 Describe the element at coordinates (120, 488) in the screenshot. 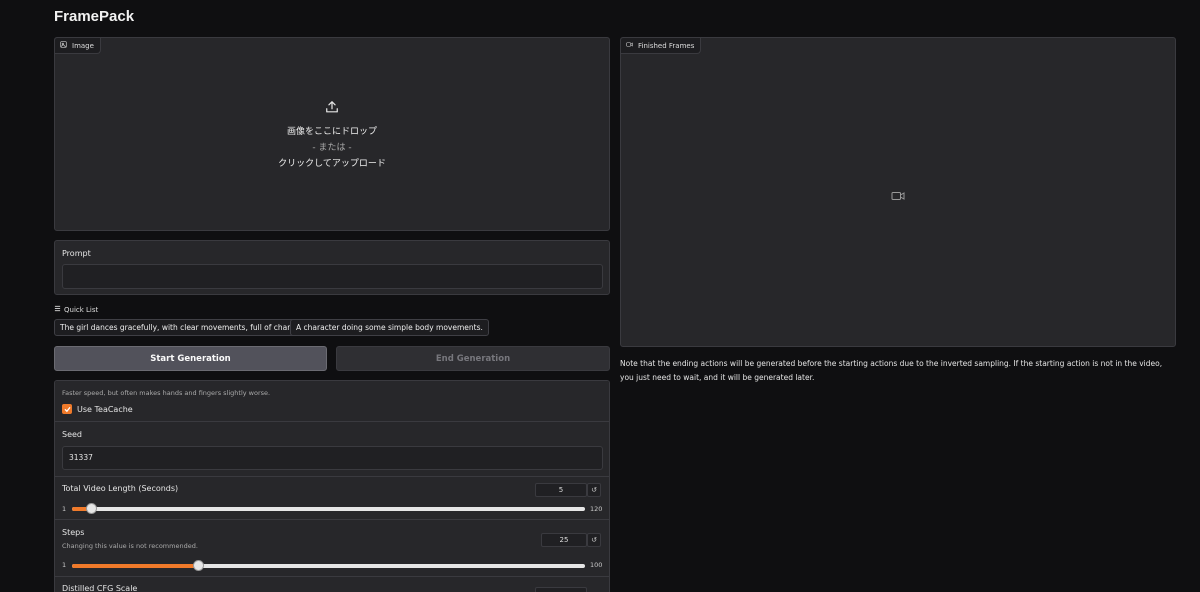

I see `video-length-label: Total Video Length (Seconds)` at that location.